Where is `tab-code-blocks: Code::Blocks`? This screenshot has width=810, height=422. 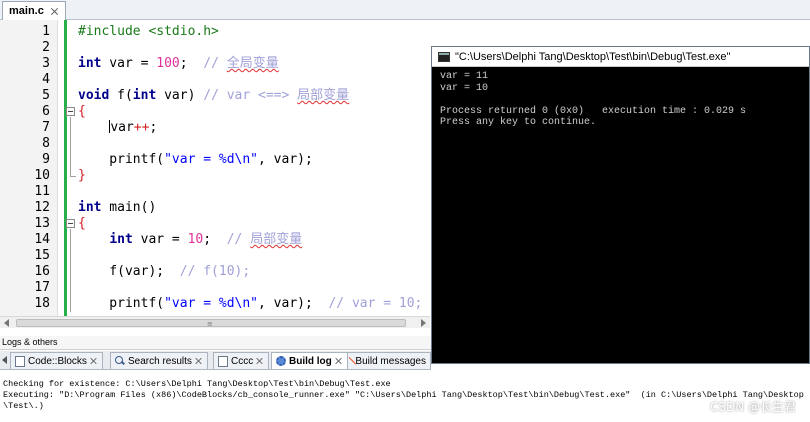
tab-code-blocks: Code::Blocks is located at coordinates (56, 360).